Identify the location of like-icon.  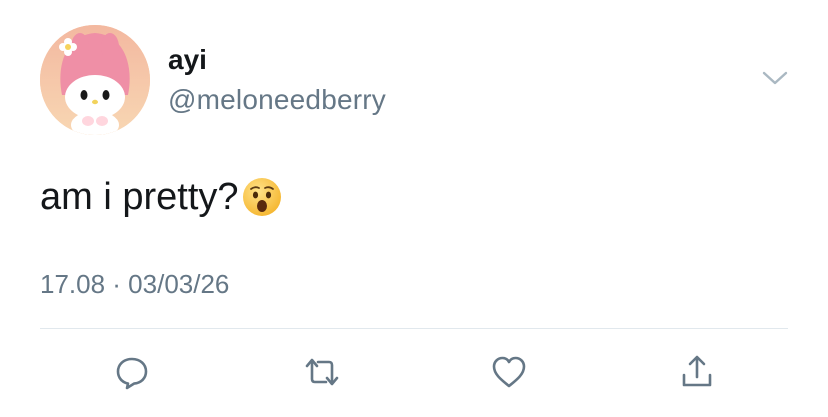
(509, 372).